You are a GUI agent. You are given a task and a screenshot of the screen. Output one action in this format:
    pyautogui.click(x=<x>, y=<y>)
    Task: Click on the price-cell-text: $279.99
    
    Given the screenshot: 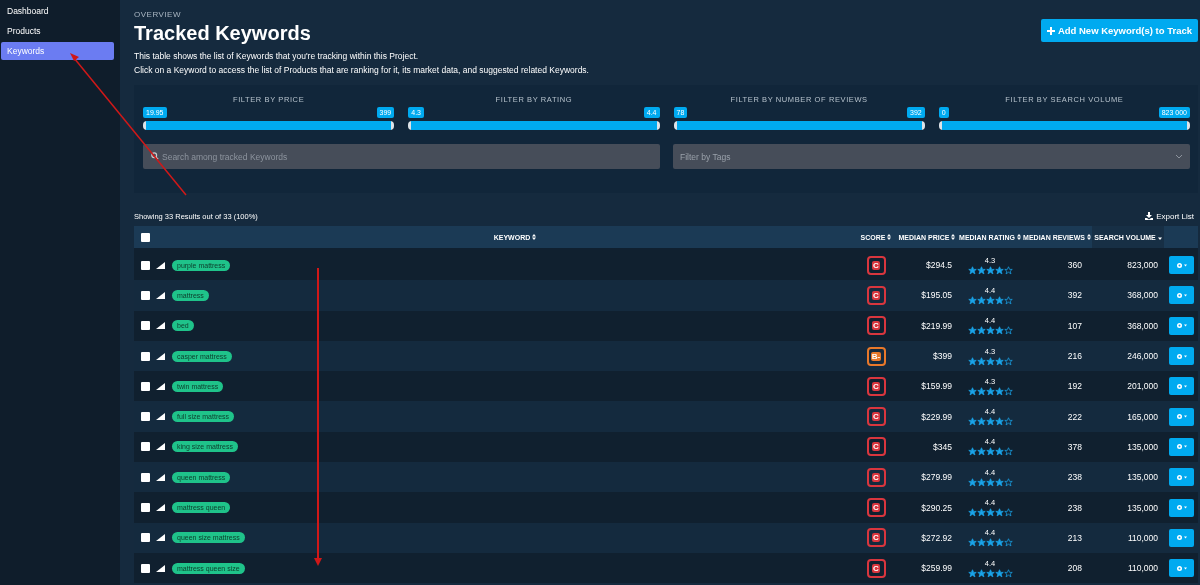 What is the action you would take?
    pyautogui.click(x=936, y=477)
    